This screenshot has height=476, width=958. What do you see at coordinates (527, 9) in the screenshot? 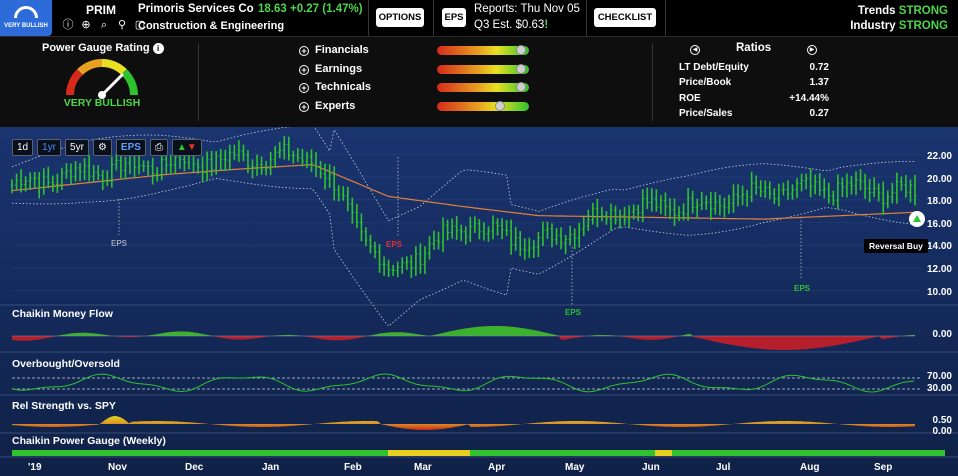
I see `earnings-report-date: Reports: Thu Nov 05` at bounding box center [527, 9].